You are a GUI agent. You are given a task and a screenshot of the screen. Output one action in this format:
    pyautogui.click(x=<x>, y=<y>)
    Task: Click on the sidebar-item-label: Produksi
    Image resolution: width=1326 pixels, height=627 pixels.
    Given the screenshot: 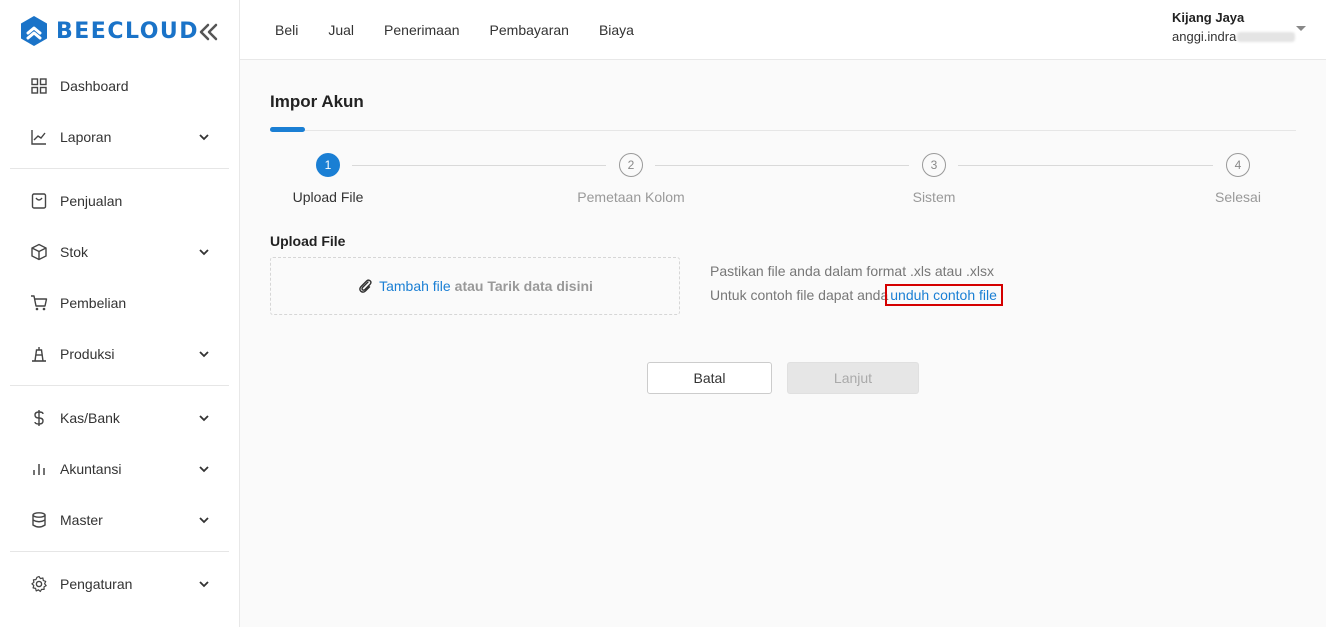 What is the action you would take?
    pyautogui.click(x=87, y=353)
    